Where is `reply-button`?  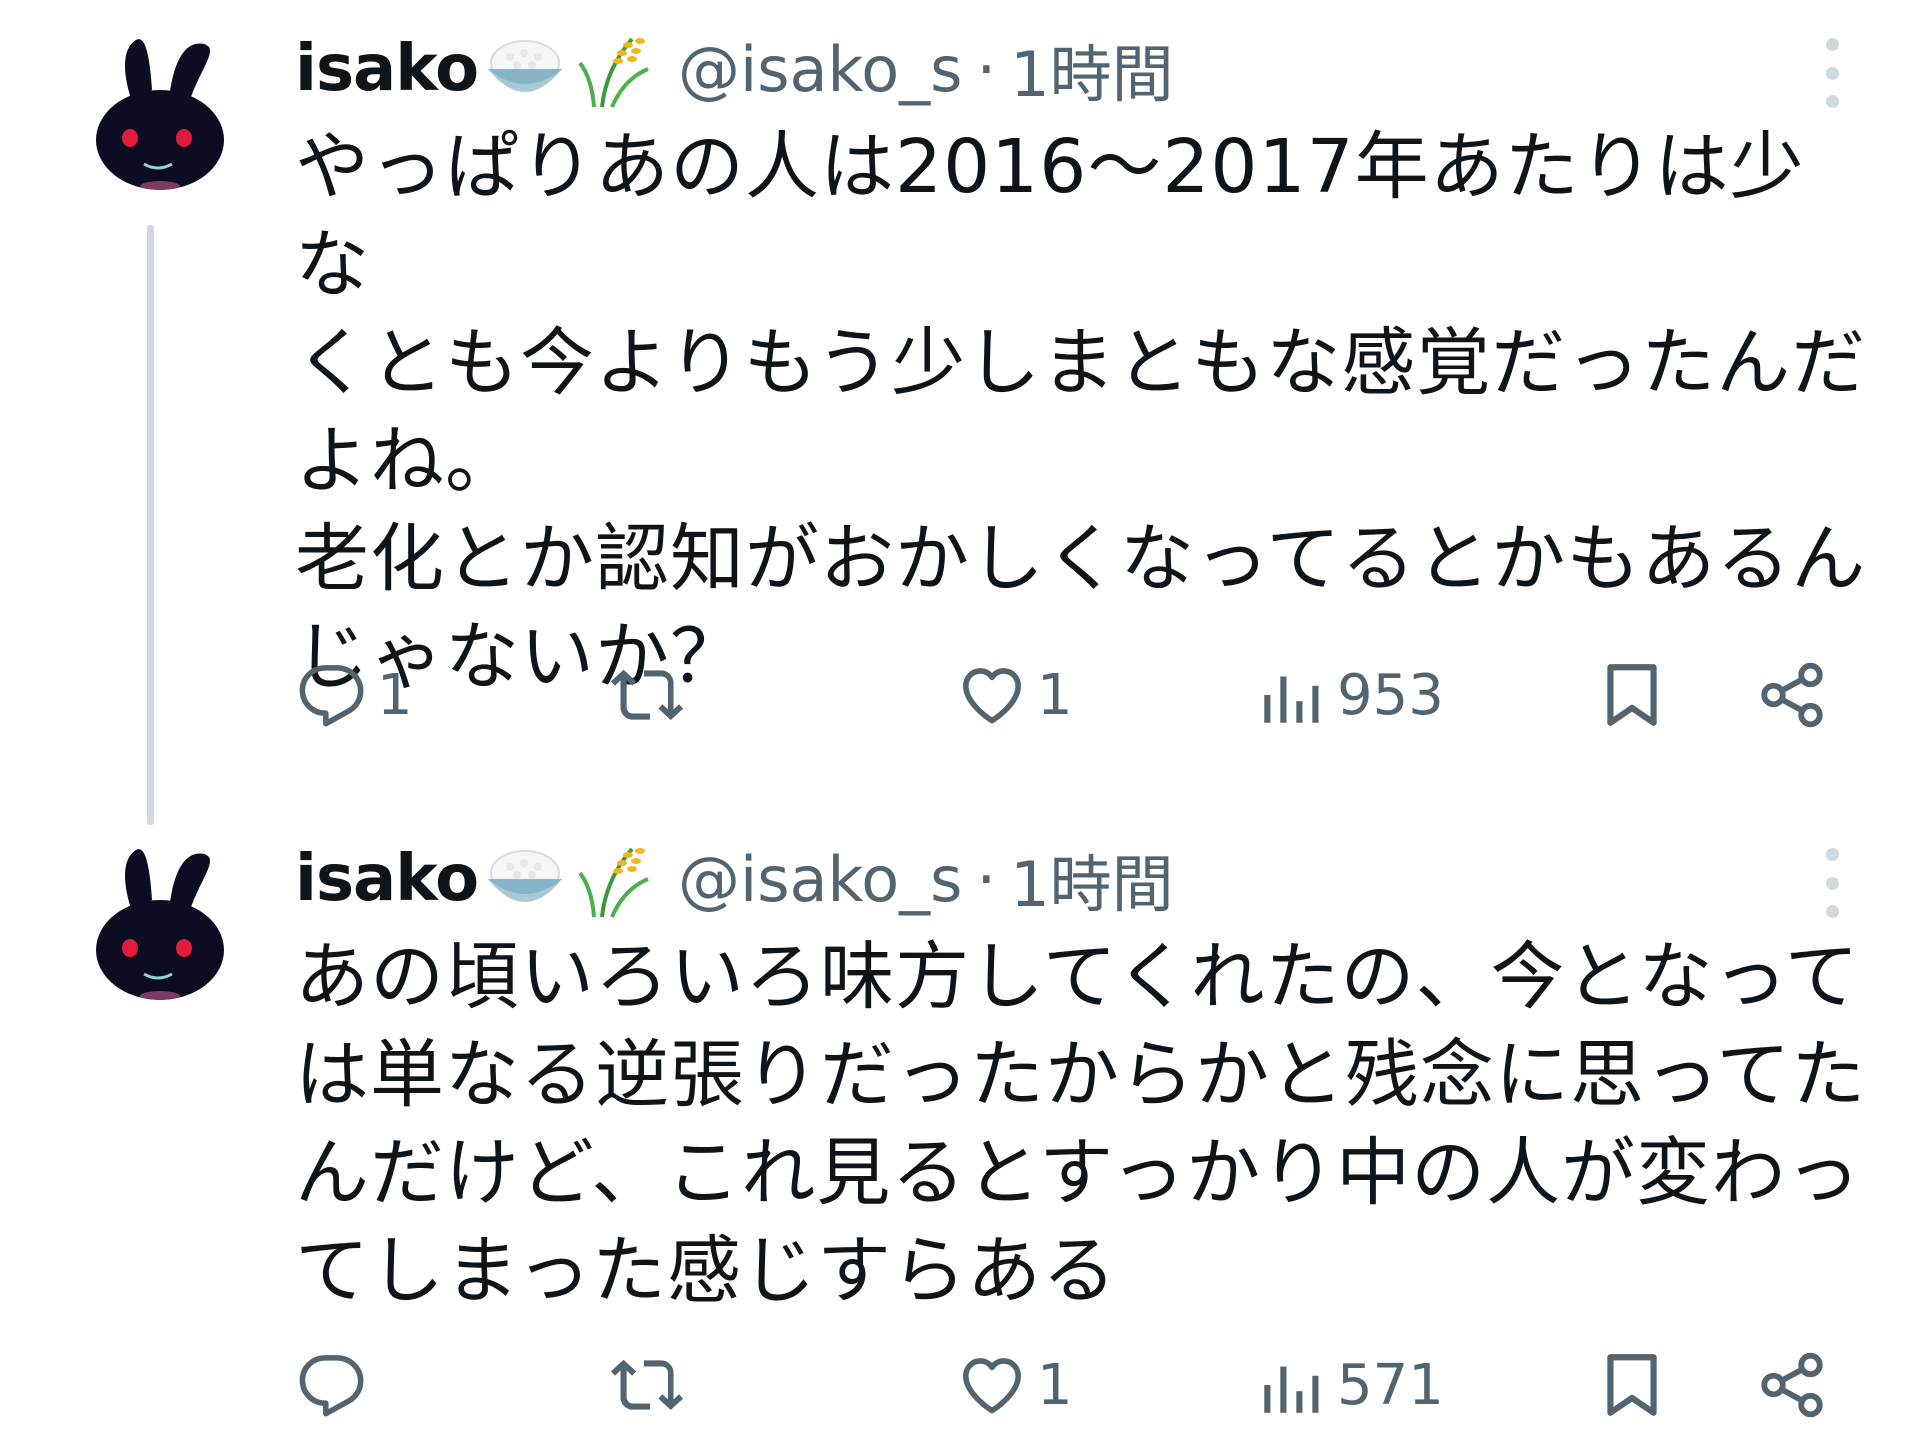
reply-button is located at coordinates (336, 1385).